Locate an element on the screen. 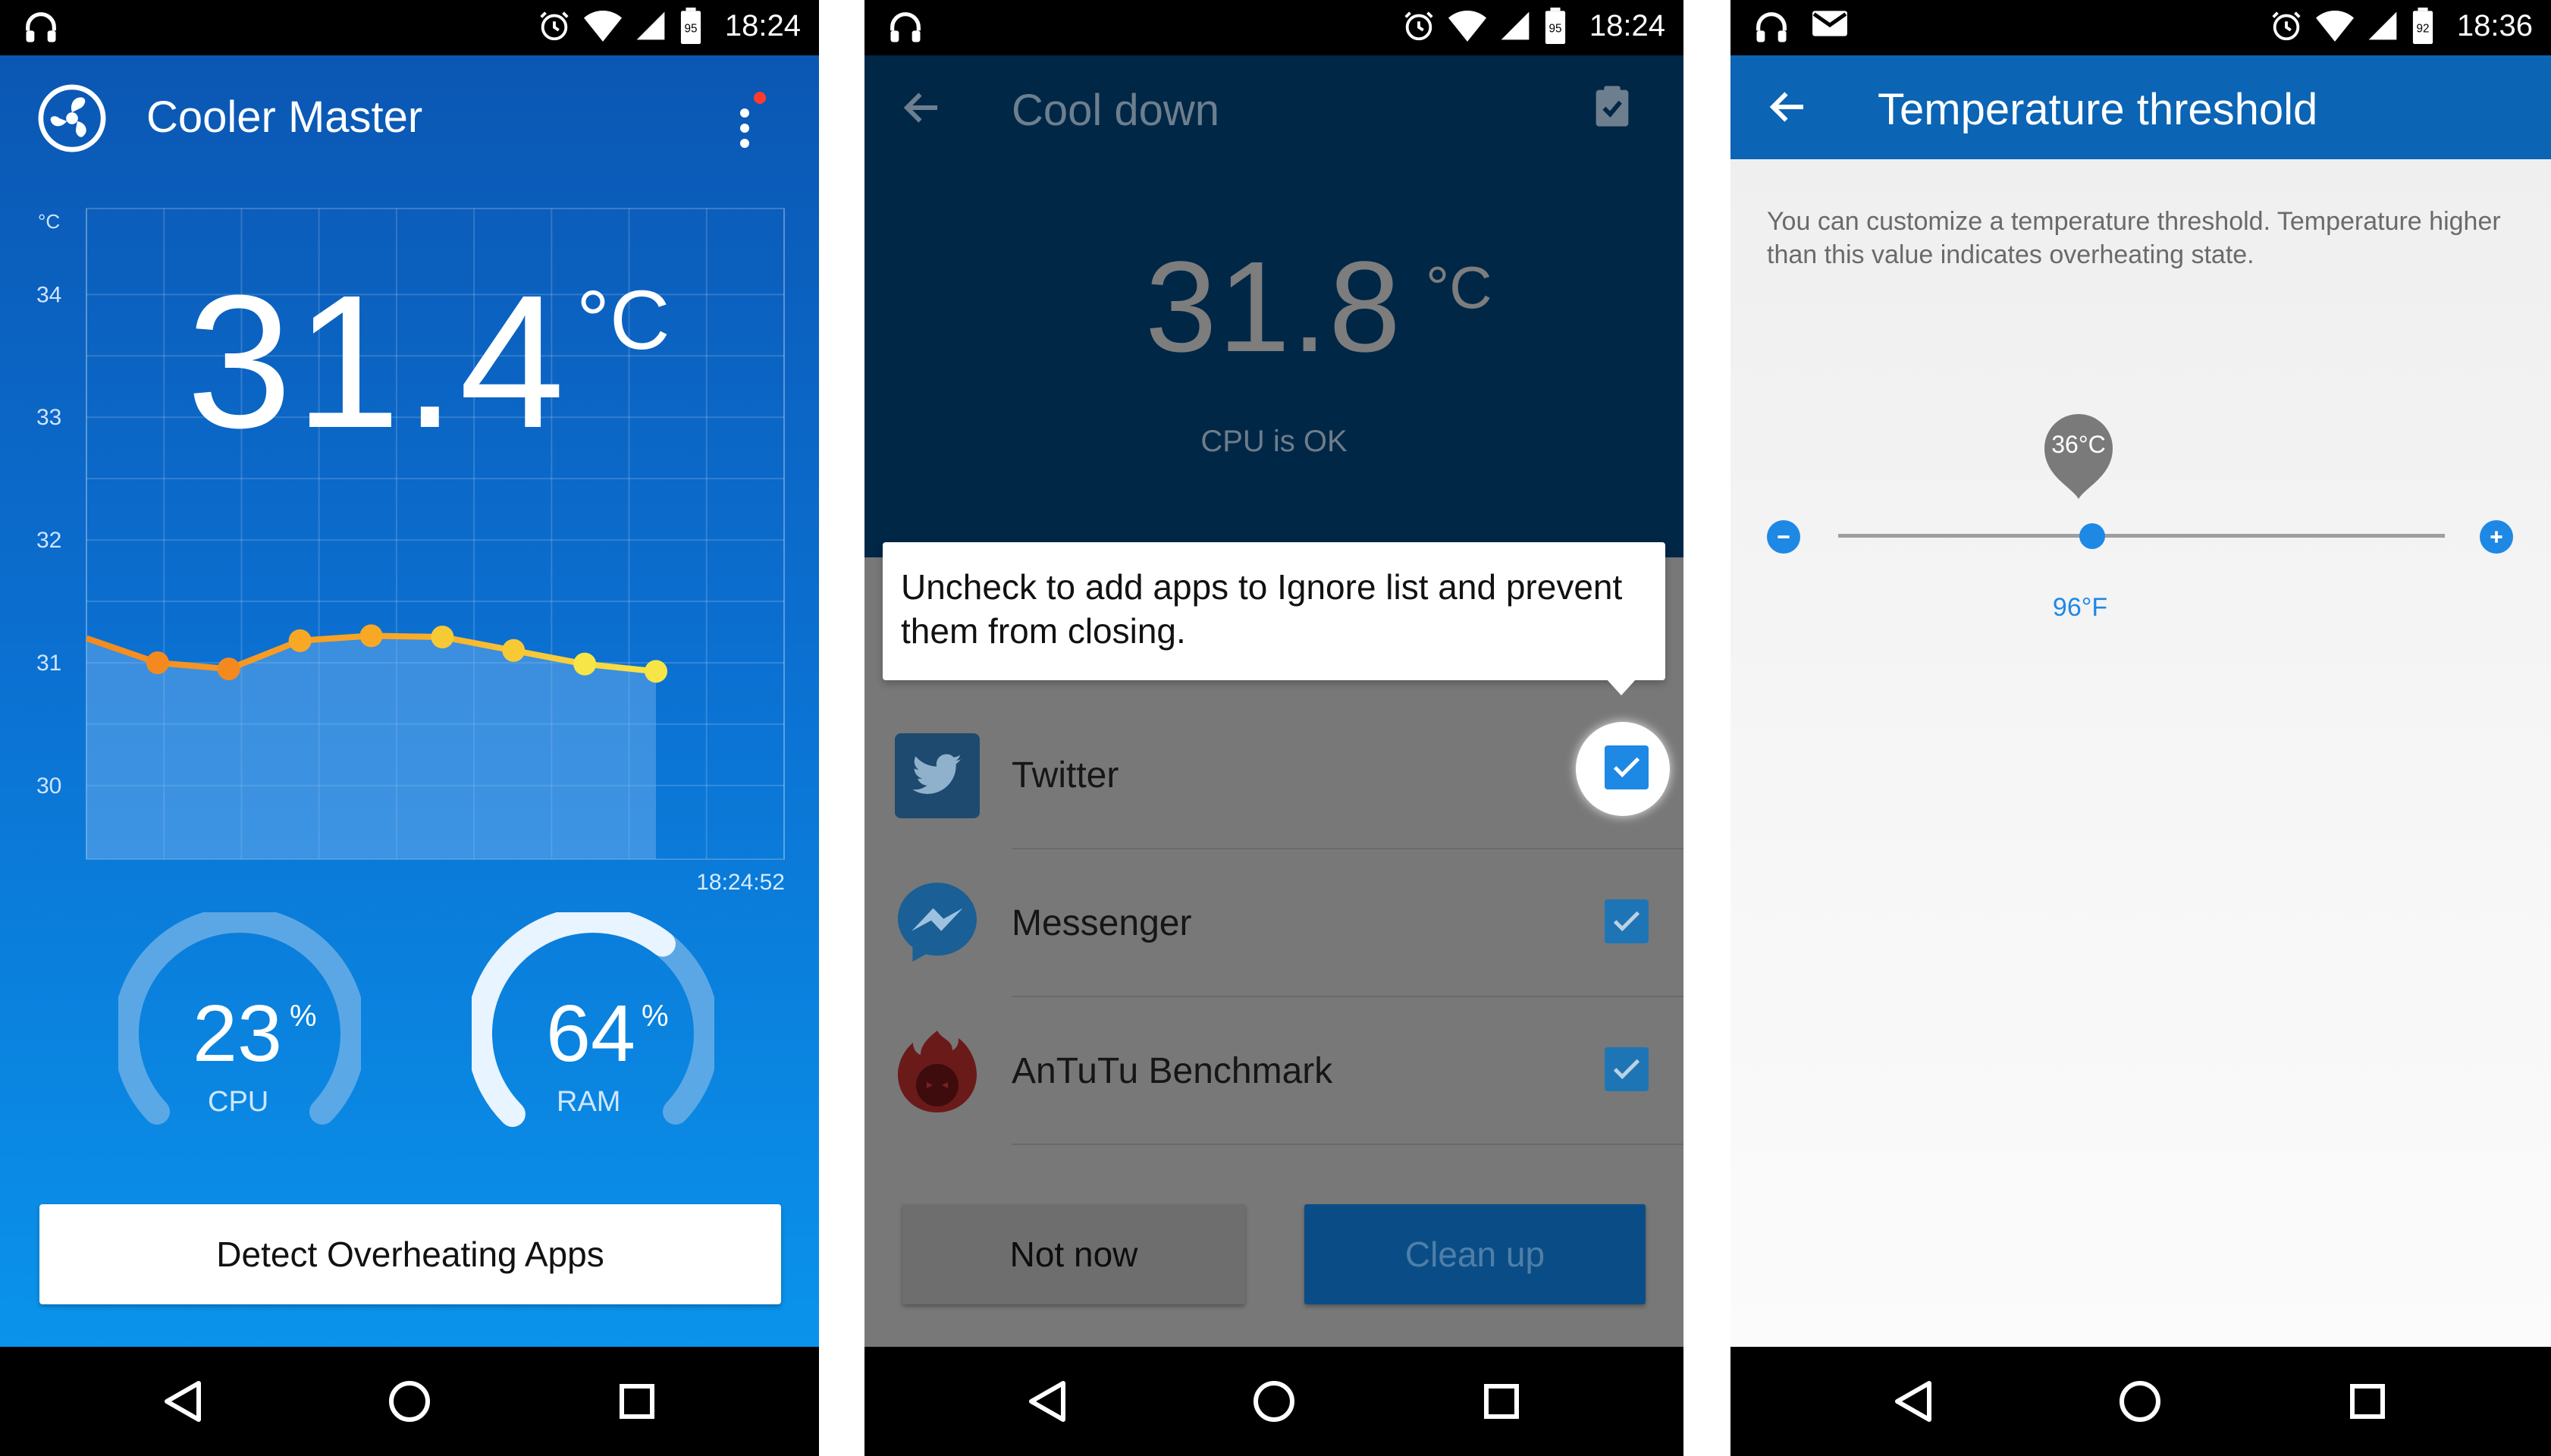 The height and width of the screenshot is (1456, 2551). chart-time-label: 18:24:52 is located at coordinates (740, 882).